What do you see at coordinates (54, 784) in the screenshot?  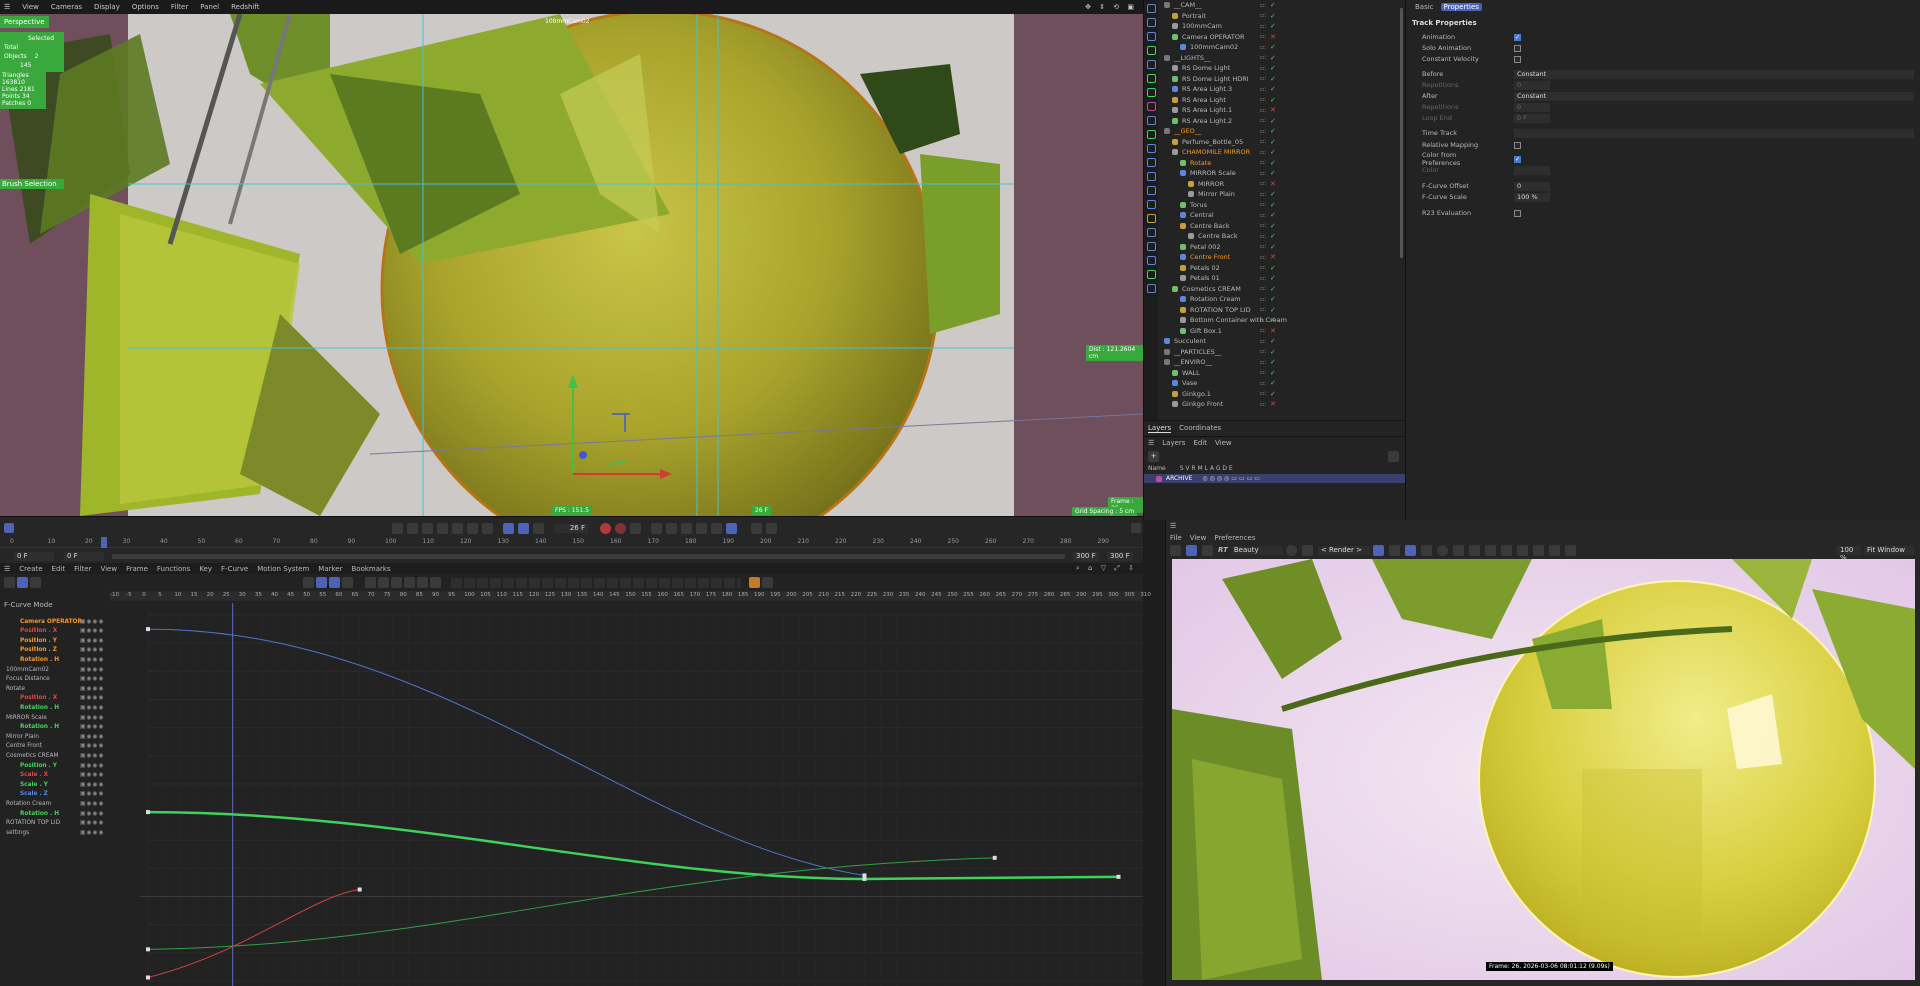 I see `track-row: Scale . Y ▣◉◉◉` at bounding box center [54, 784].